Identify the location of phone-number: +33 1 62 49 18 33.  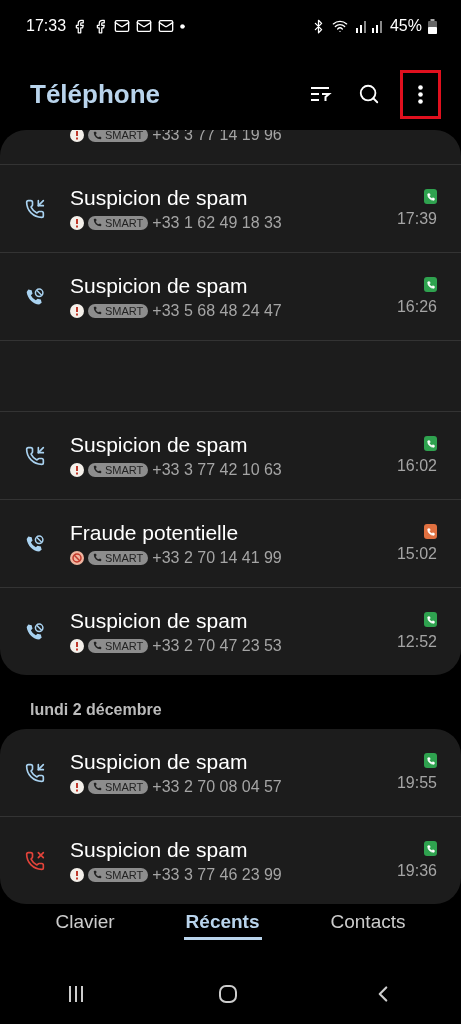
(217, 222).